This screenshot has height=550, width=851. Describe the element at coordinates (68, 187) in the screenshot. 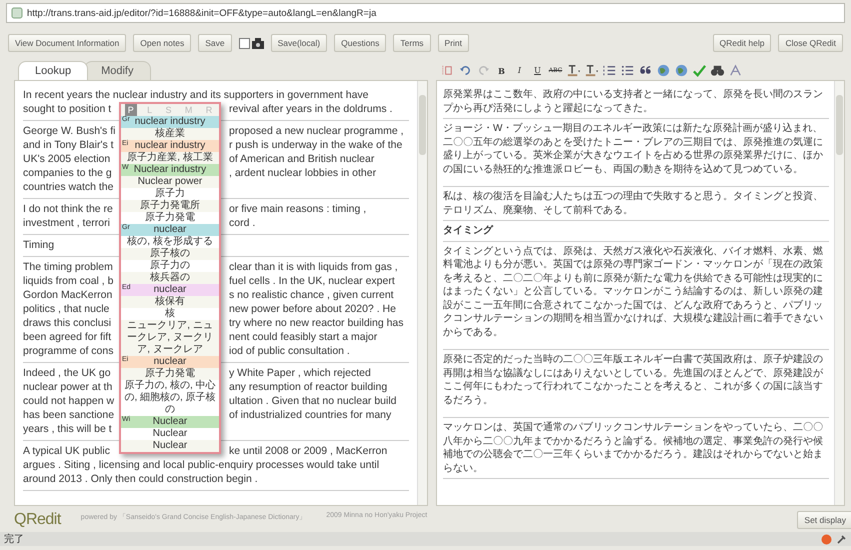

I see `text-fragment: countries watch the` at that location.